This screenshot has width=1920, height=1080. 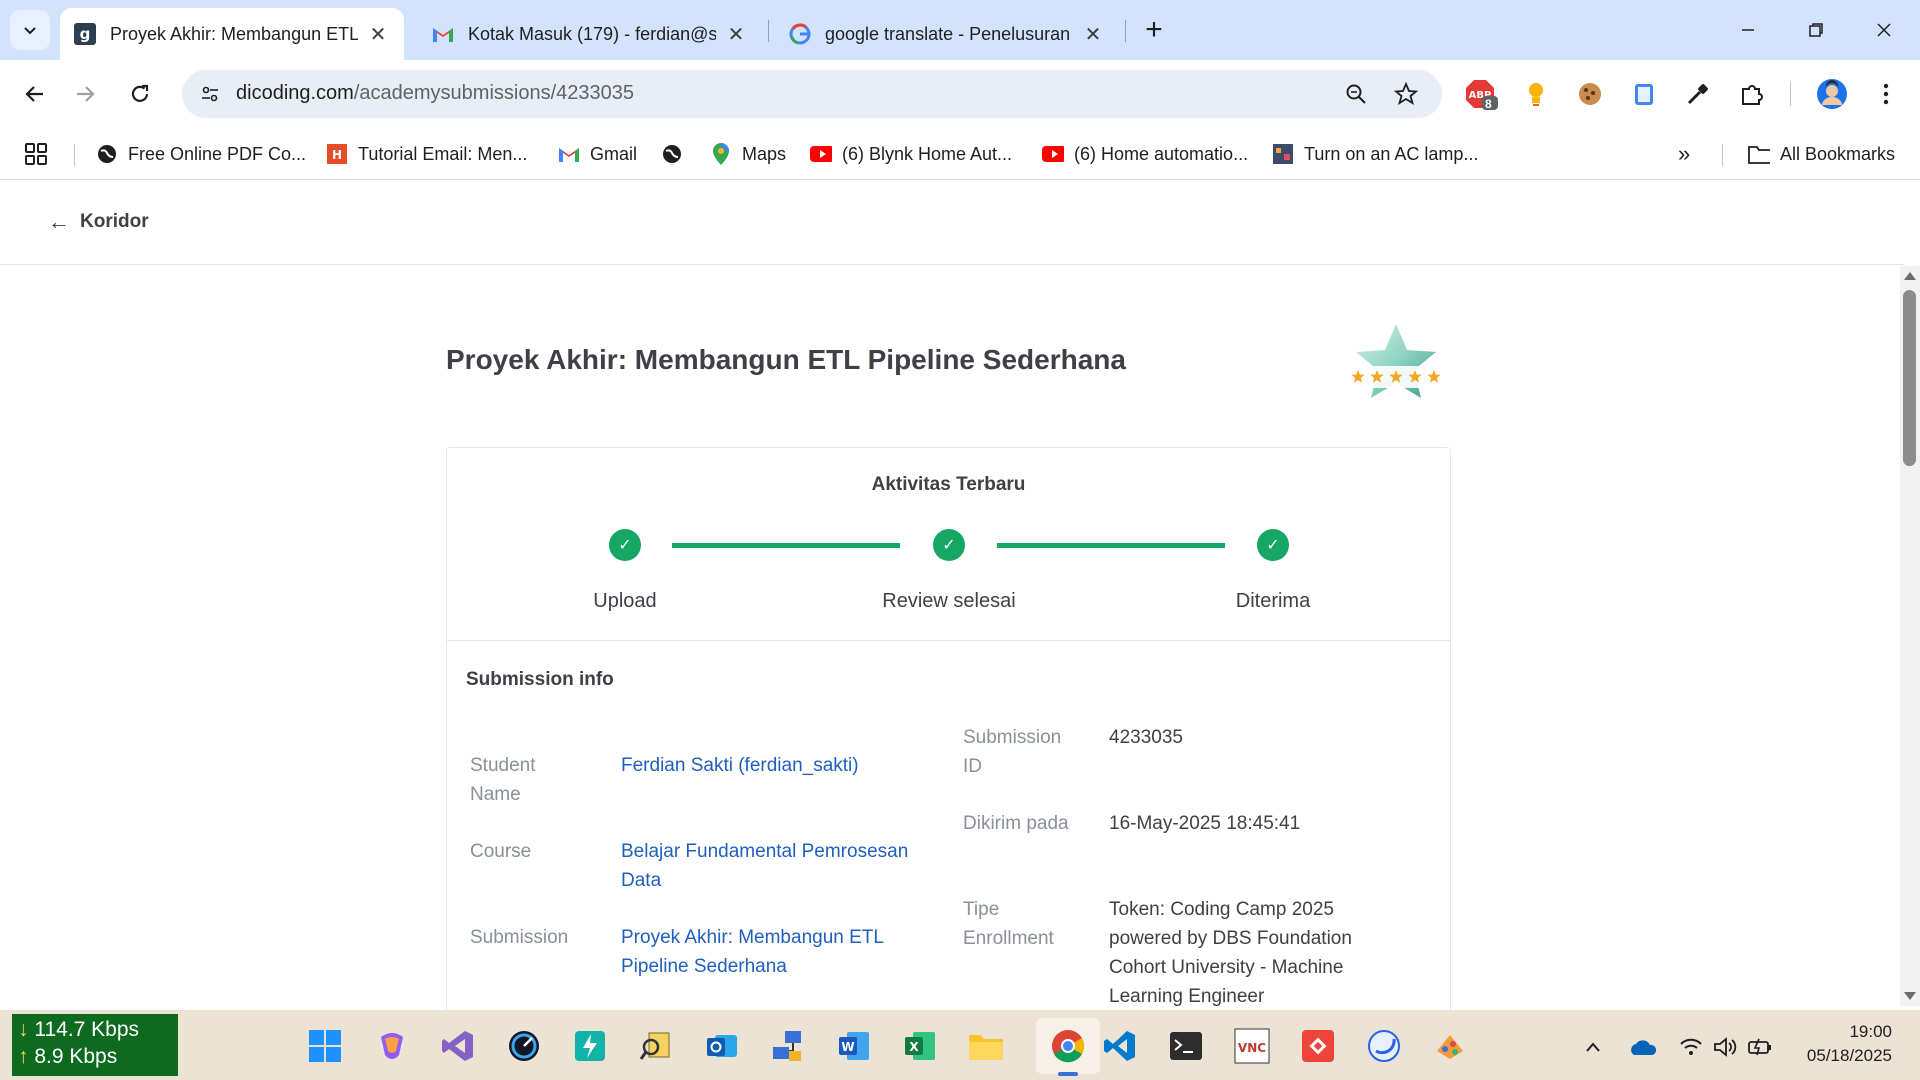 What do you see at coordinates (1910, 276) in the screenshot?
I see `scroll-up-arrow-icon` at bounding box center [1910, 276].